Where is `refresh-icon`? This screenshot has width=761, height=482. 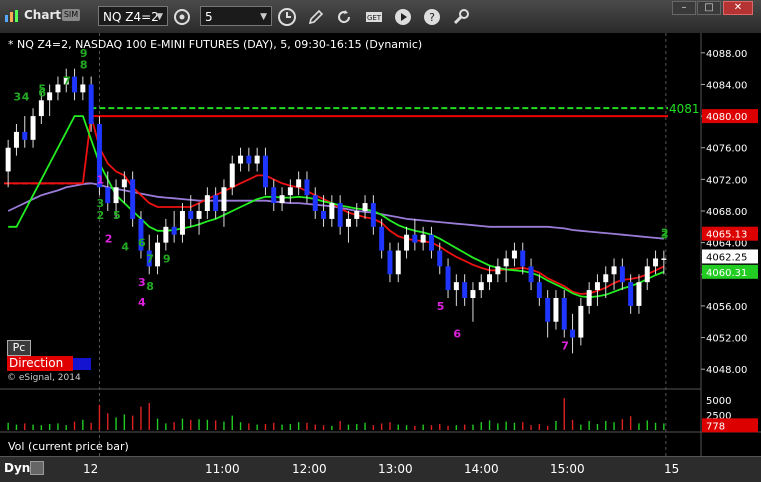
refresh-icon is located at coordinates (344, 17).